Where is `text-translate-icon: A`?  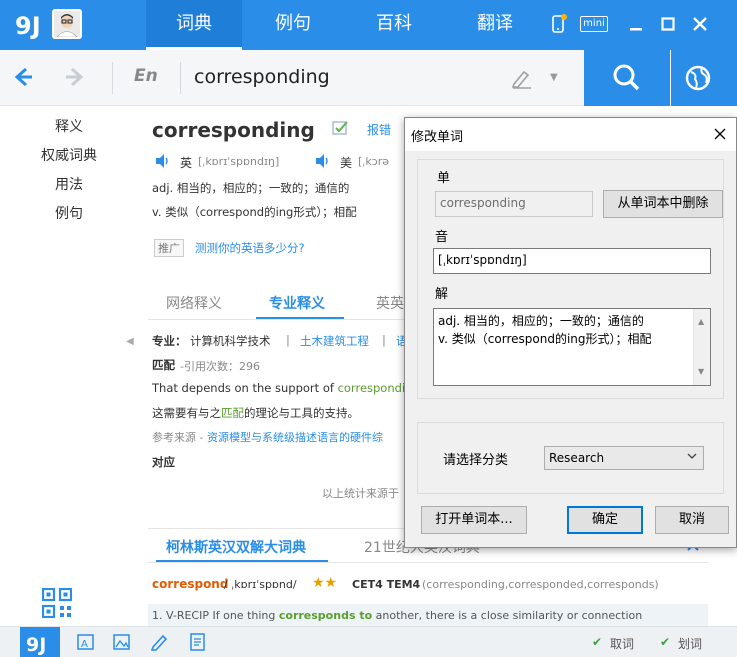 text-translate-icon: A is located at coordinates (86, 642).